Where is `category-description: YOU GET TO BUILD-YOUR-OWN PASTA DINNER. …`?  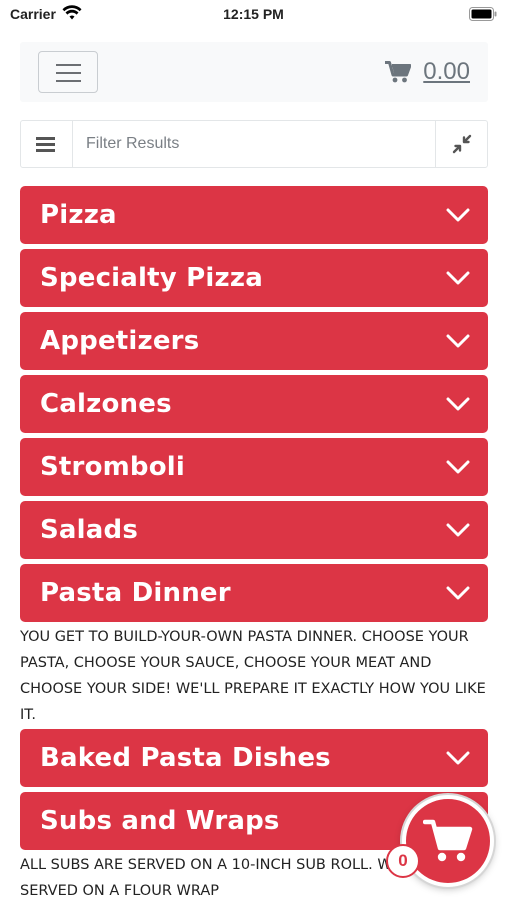 category-description: YOU GET TO BUILD-YOUR-OWN PASTA DINNER. … is located at coordinates (253, 676).